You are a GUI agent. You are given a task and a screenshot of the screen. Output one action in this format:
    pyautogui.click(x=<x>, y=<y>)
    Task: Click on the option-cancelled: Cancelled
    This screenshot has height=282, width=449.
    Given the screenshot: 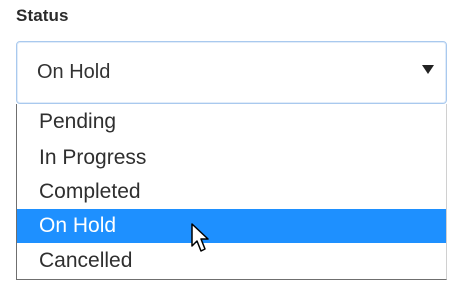 What is the action you would take?
    pyautogui.click(x=231, y=261)
    